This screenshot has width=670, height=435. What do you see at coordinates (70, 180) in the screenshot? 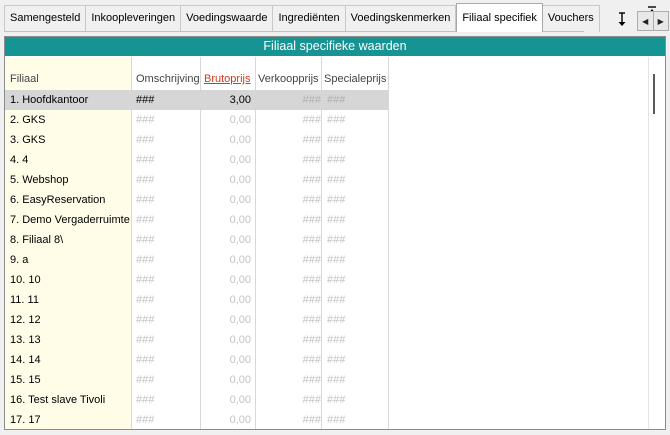
I see `cell-filiaal: 5. Webshop` at bounding box center [70, 180].